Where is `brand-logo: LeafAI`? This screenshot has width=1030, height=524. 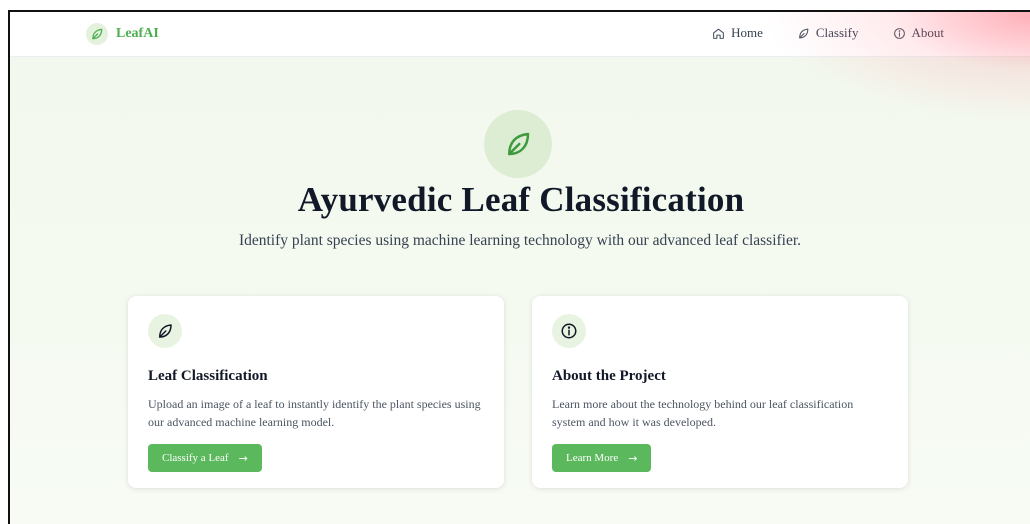 brand-logo: LeafAI is located at coordinates (122, 34).